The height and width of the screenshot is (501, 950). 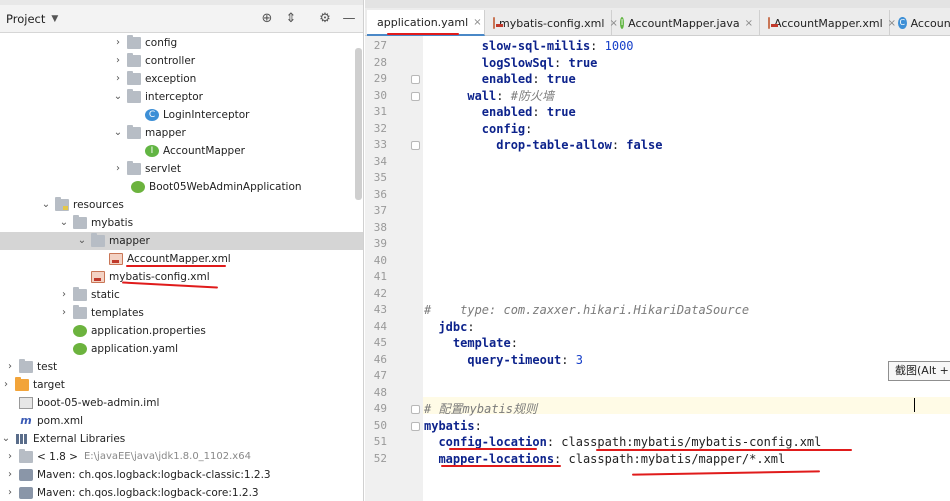 I want to click on editor-tab: CAccount, so click(x=921, y=23).